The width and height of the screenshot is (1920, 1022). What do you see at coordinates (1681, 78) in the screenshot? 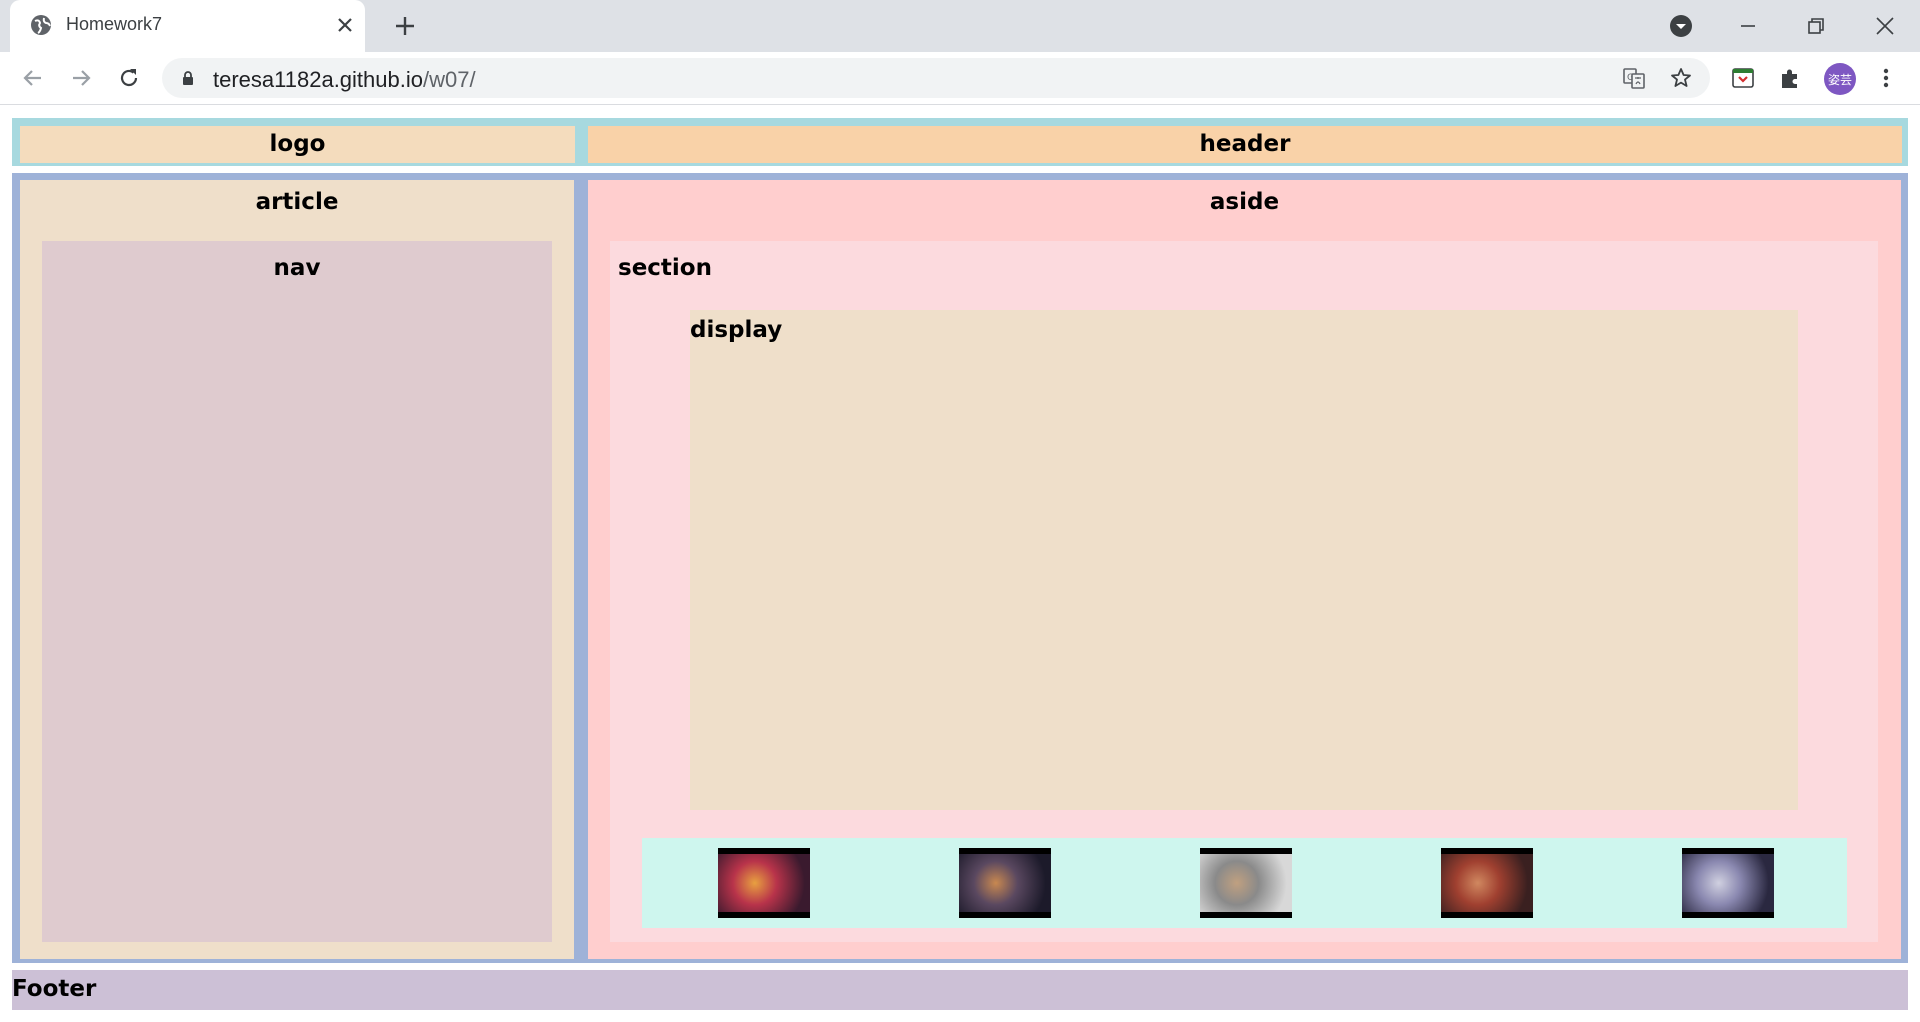
I see `bookmark-star-icon` at bounding box center [1681, 78].